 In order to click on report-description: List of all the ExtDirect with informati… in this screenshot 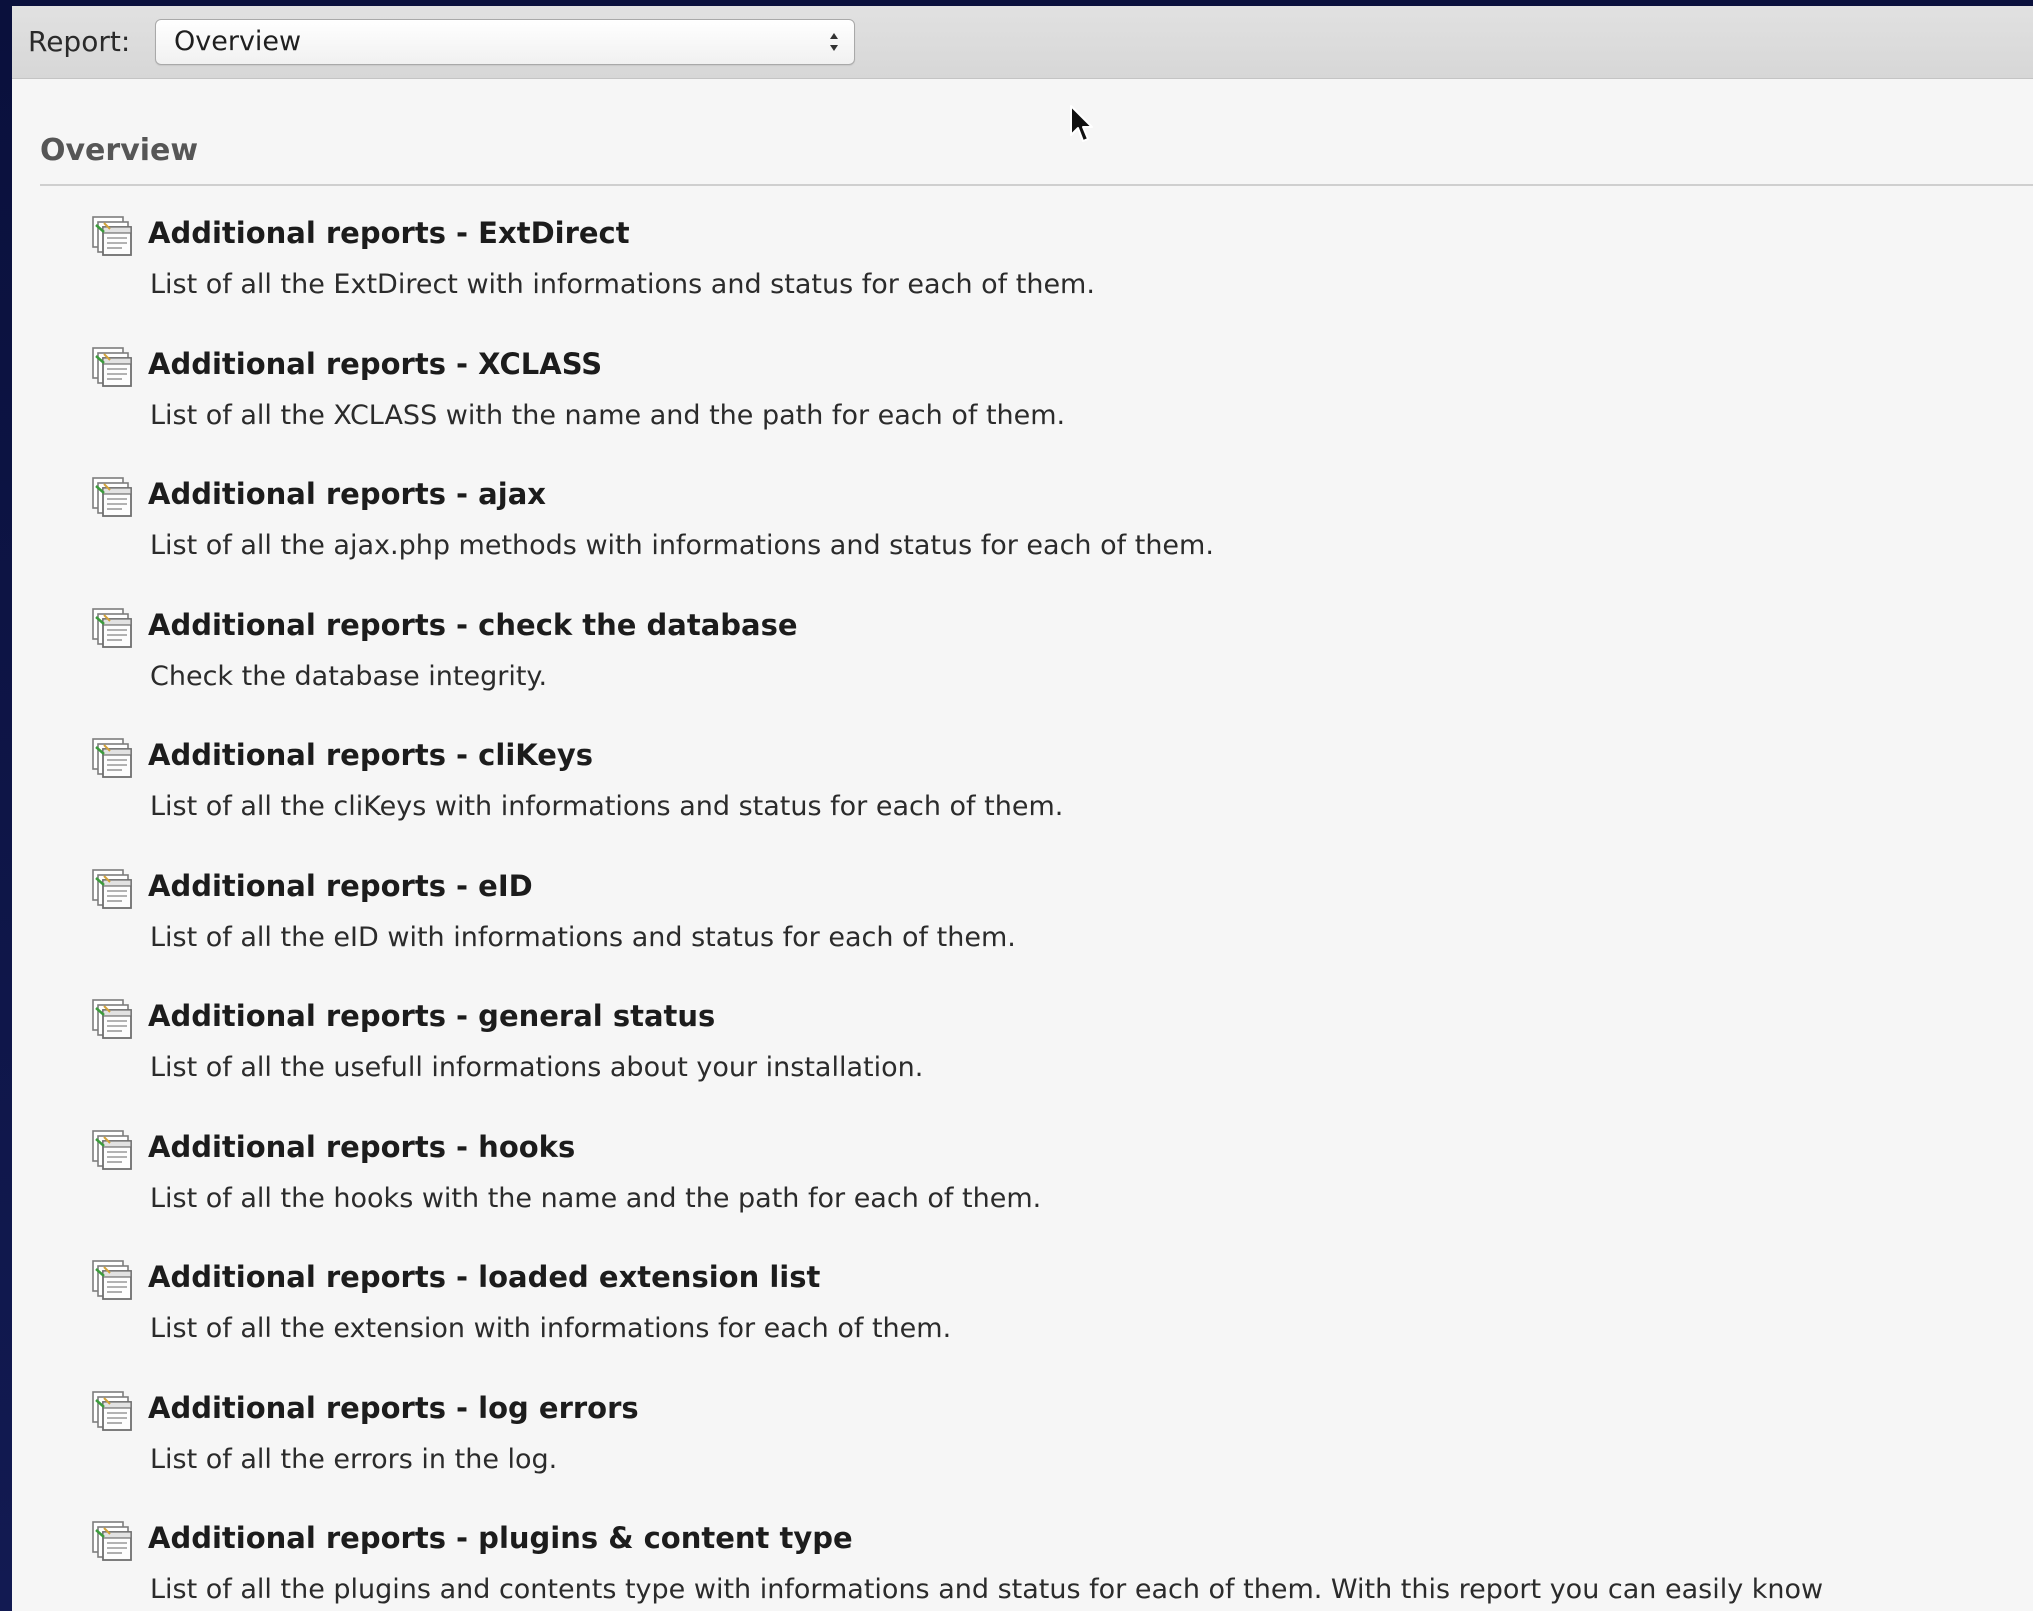, I will do `click(622, 284)`.